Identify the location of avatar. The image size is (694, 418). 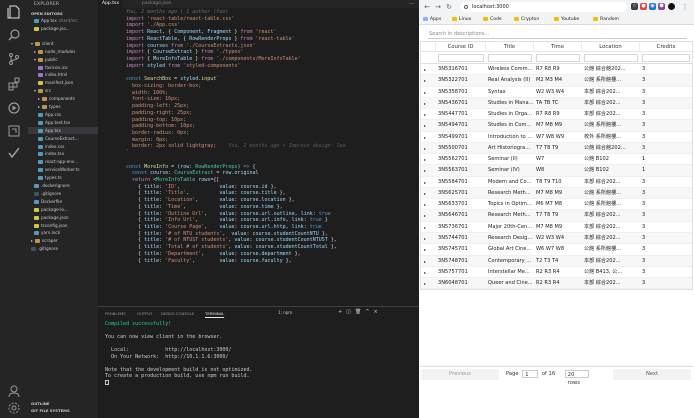
(671, 6).